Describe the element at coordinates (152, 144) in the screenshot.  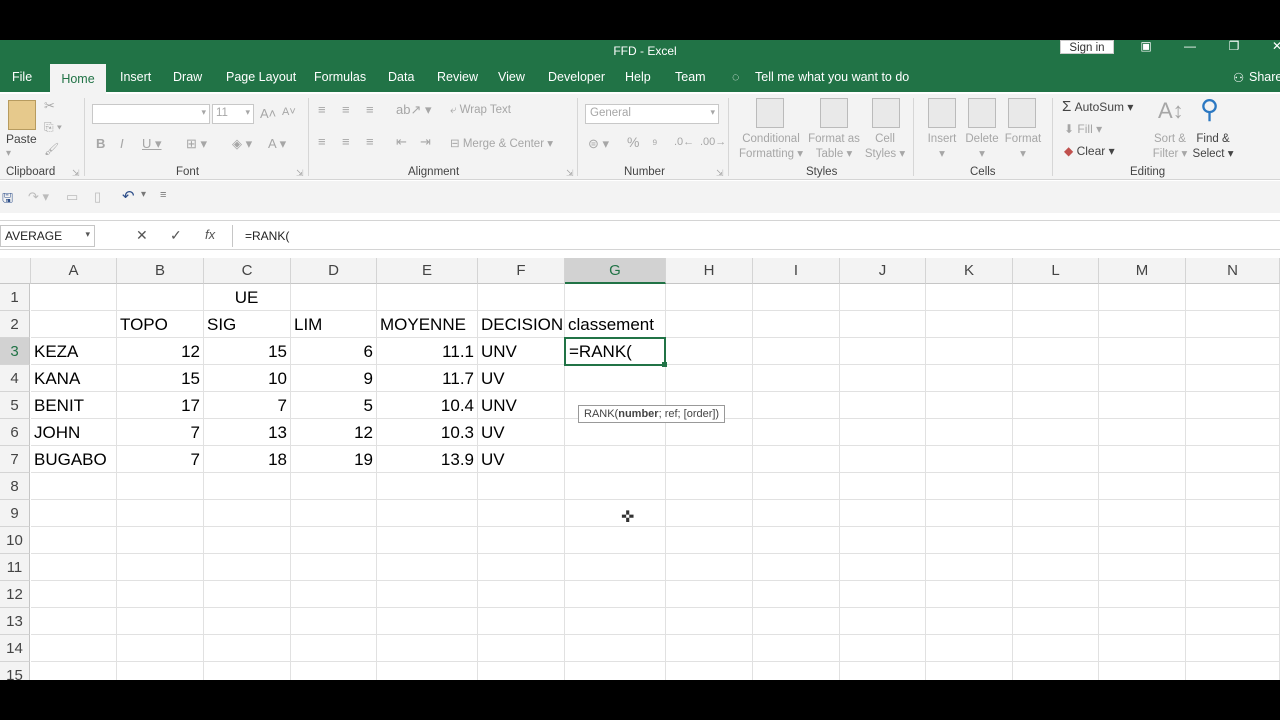
I see `underline-button: U ▾` at that location.